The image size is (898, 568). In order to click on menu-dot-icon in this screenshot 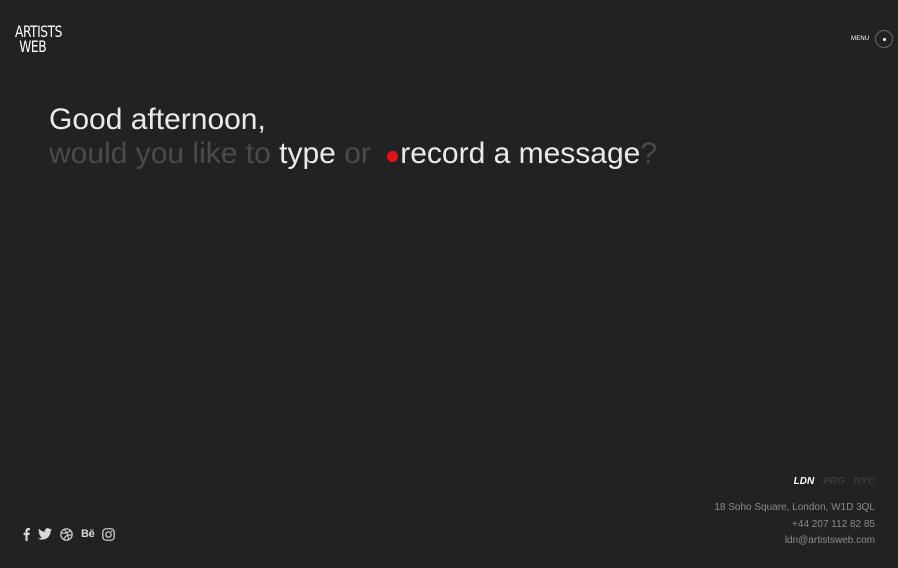, I will do `click(884, 39)`.